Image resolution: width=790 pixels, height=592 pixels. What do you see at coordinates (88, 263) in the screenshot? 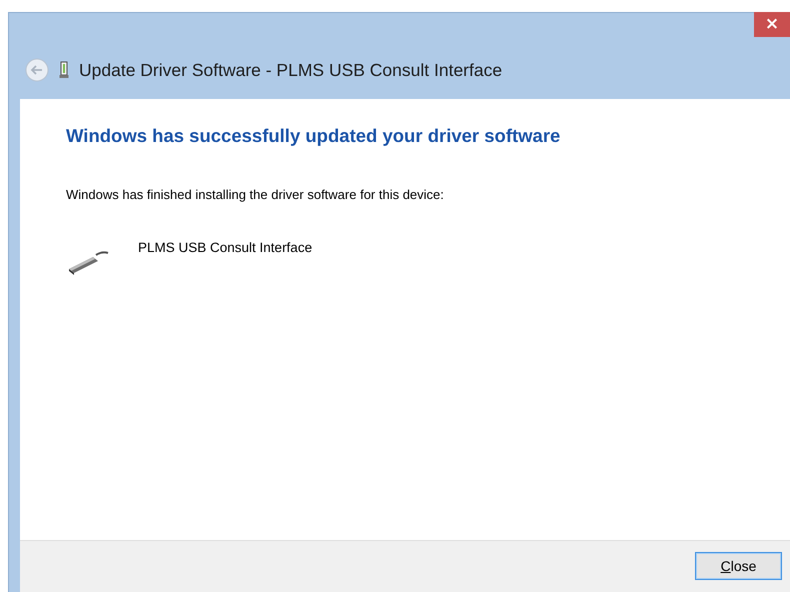
I see `usb-cable-icon` at bounding box center [88, 263].